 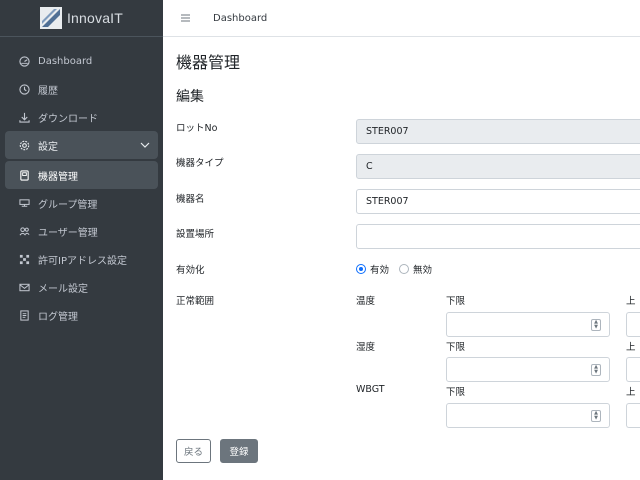 I want to click on gauge-icon, so click(x=24, y=61).